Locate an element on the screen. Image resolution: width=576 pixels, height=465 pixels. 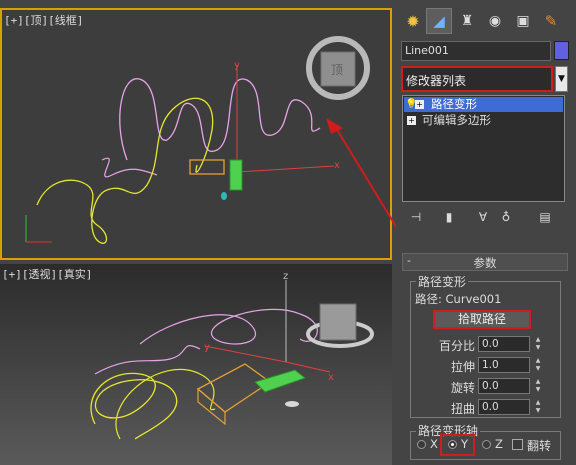
stack-item-editable-poly: + 可编辑多边形 is located at coordinates (483, 120).